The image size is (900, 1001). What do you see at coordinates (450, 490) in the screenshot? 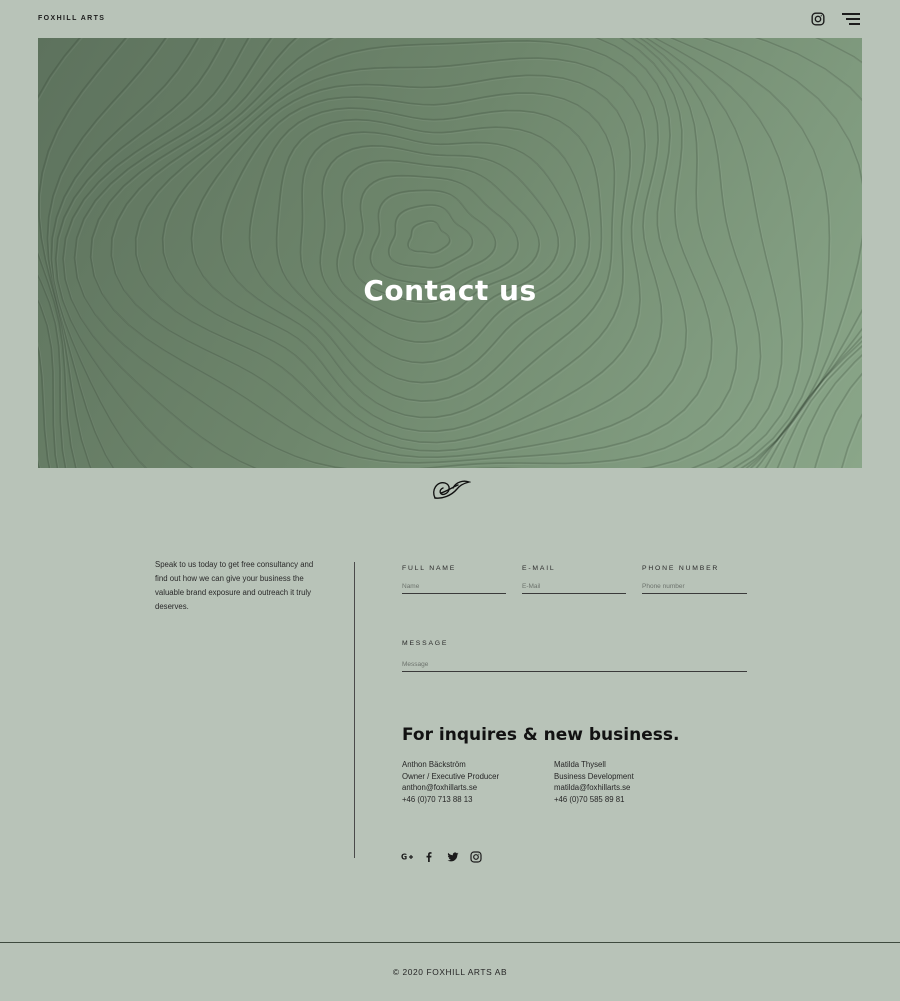
I see `leaf-logo-icon` at bounding box center [450, 490].